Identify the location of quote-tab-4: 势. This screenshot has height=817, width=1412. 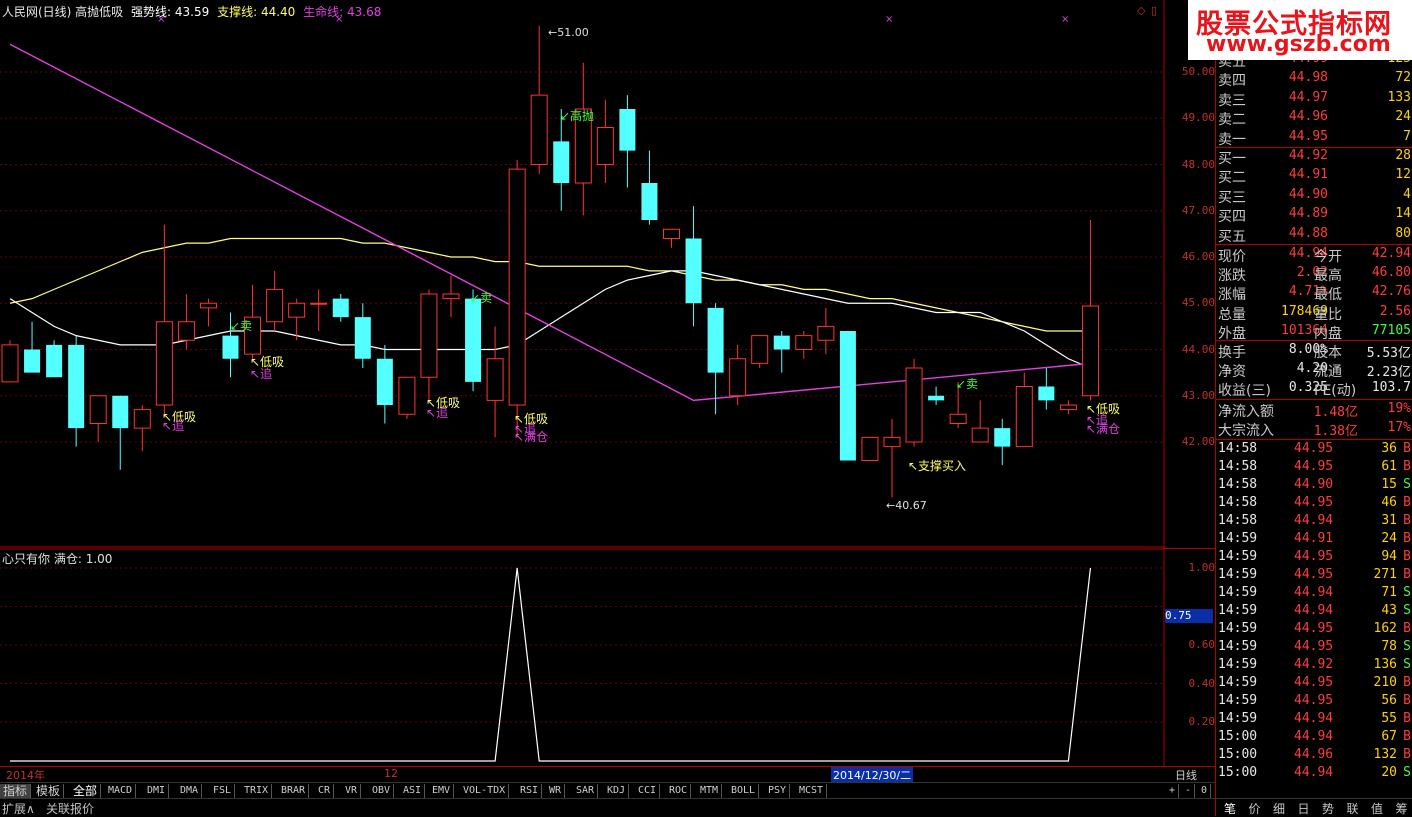
(1328, 808).